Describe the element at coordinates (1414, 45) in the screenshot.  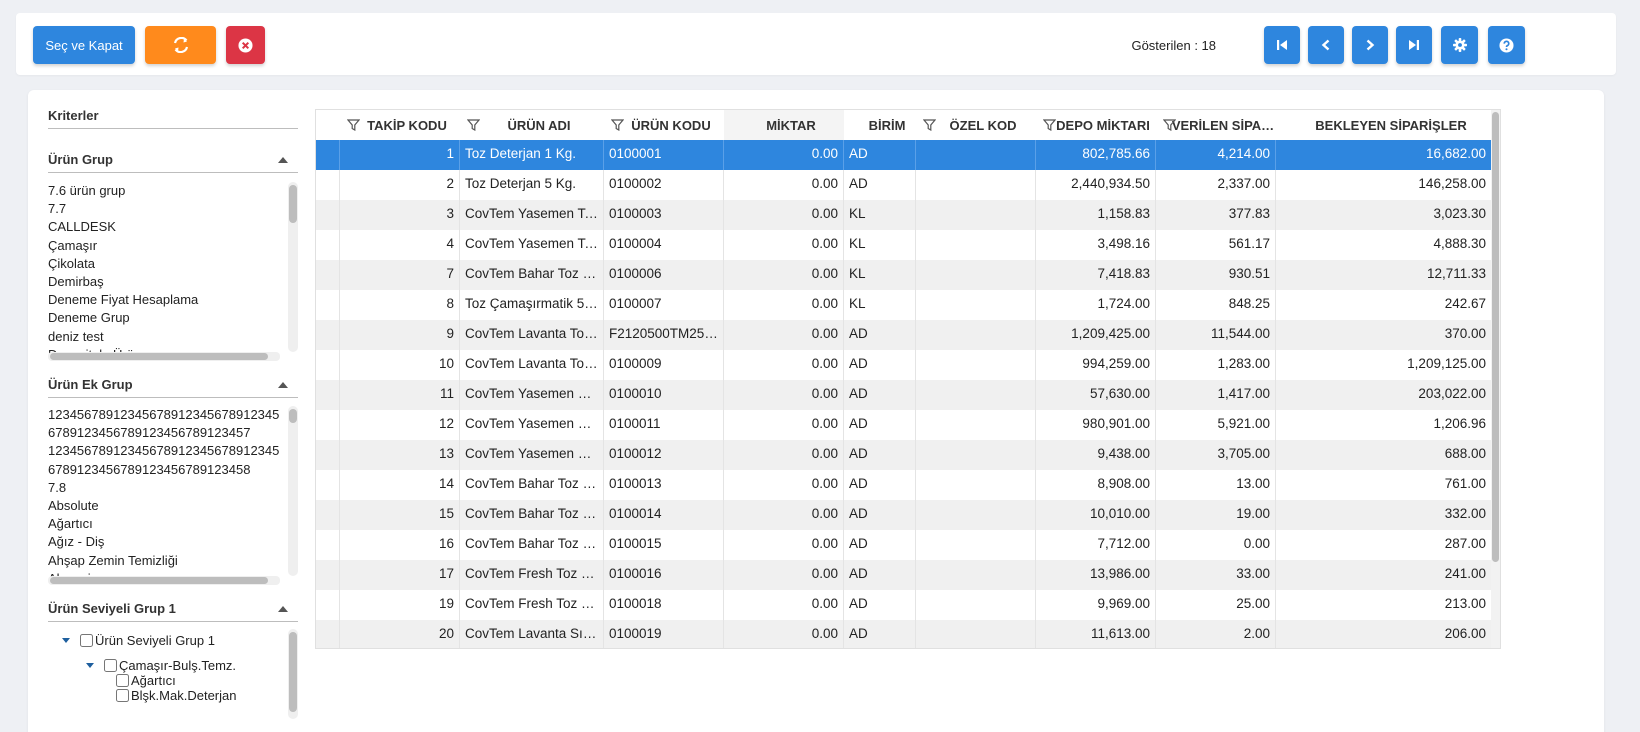
I see `last-page-button` at that location.